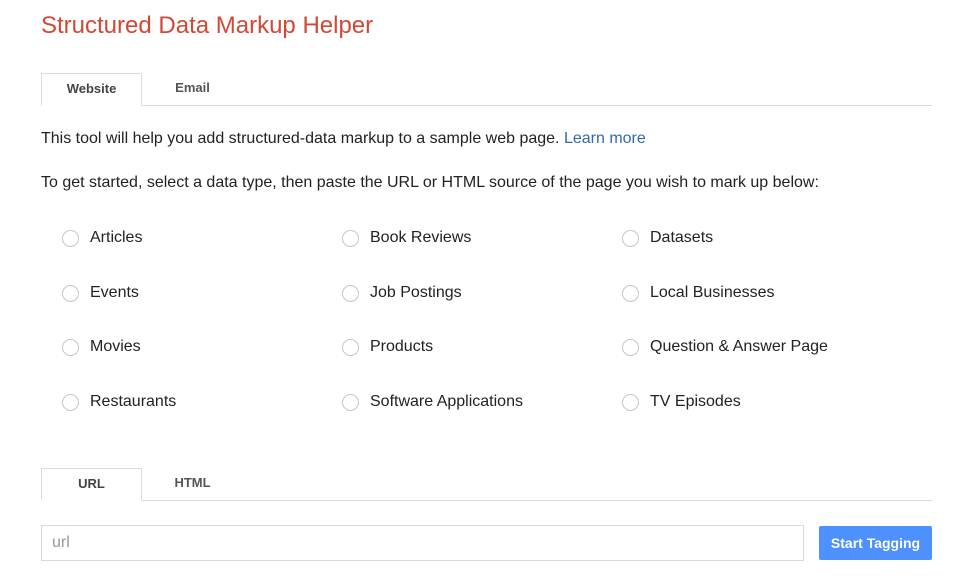 Image resolution: width=960 pixels, height=580 pixels. Describe the element at coordinates (133, 401) in the screenshot. I see `data-type-label: Restaurants` at that location.